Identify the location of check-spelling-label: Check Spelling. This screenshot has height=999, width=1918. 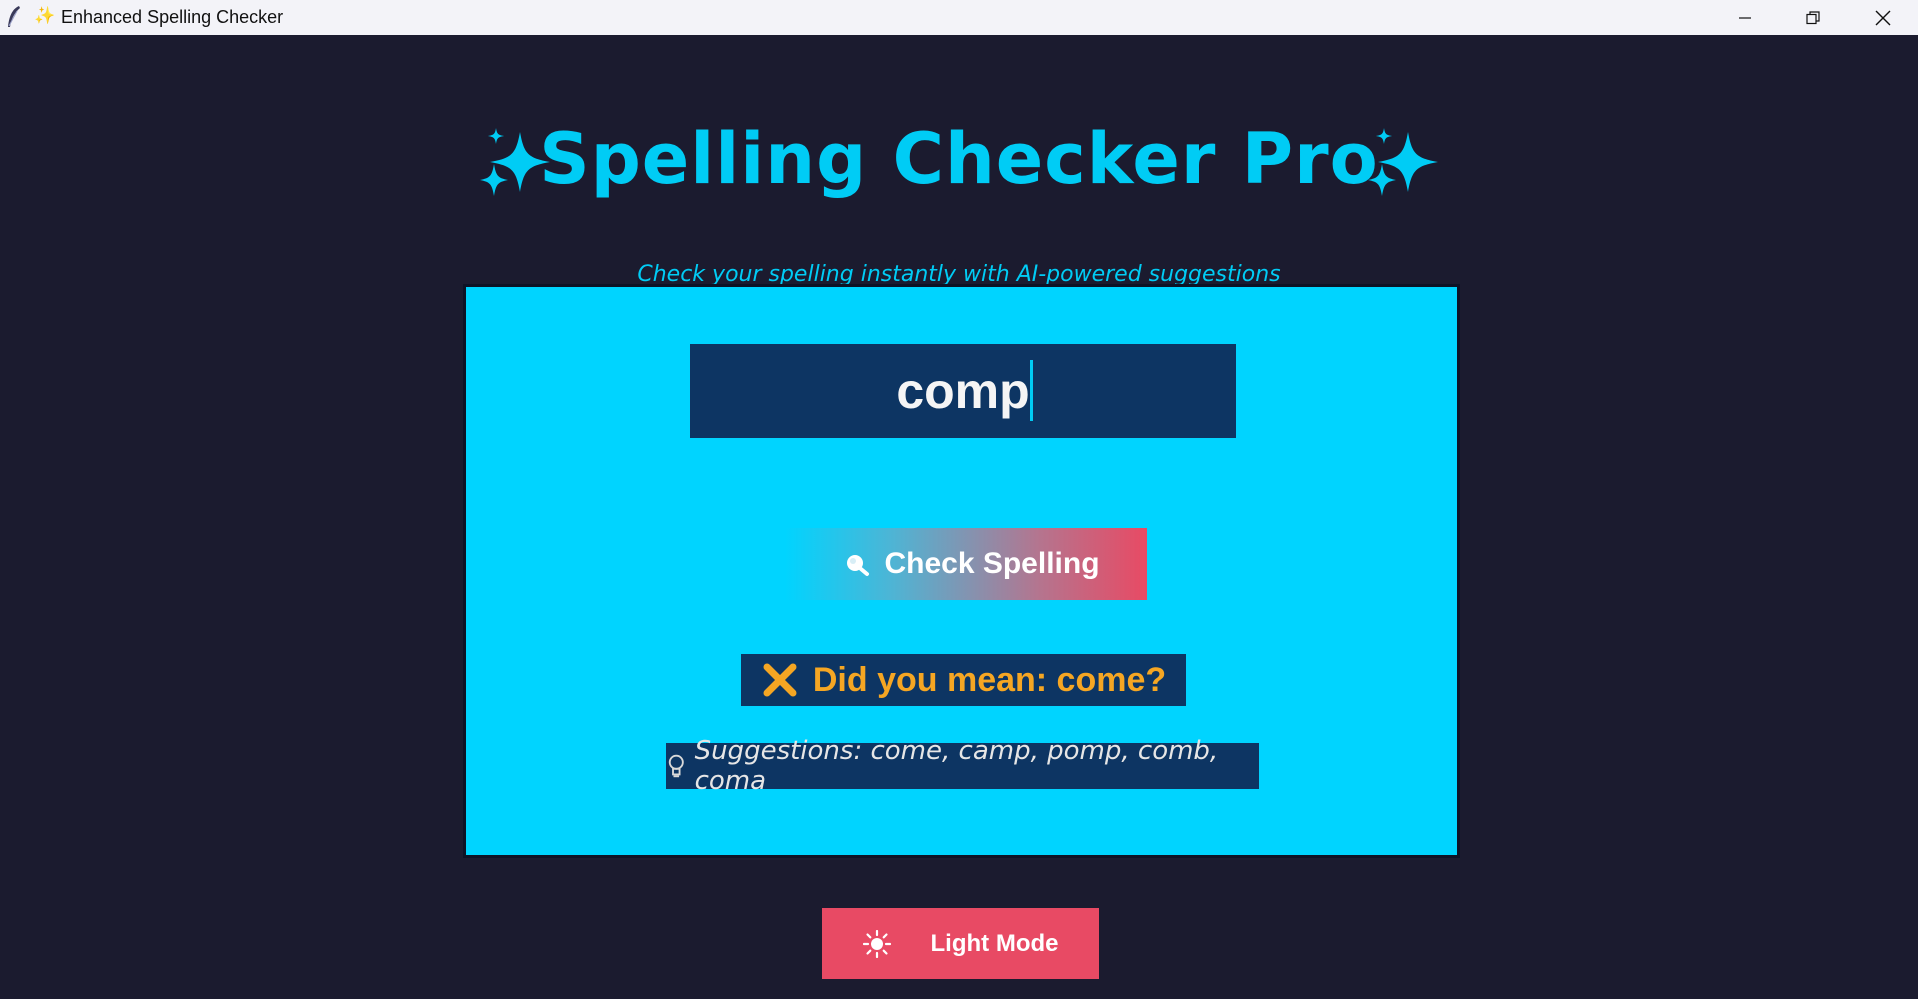
(992, 563).